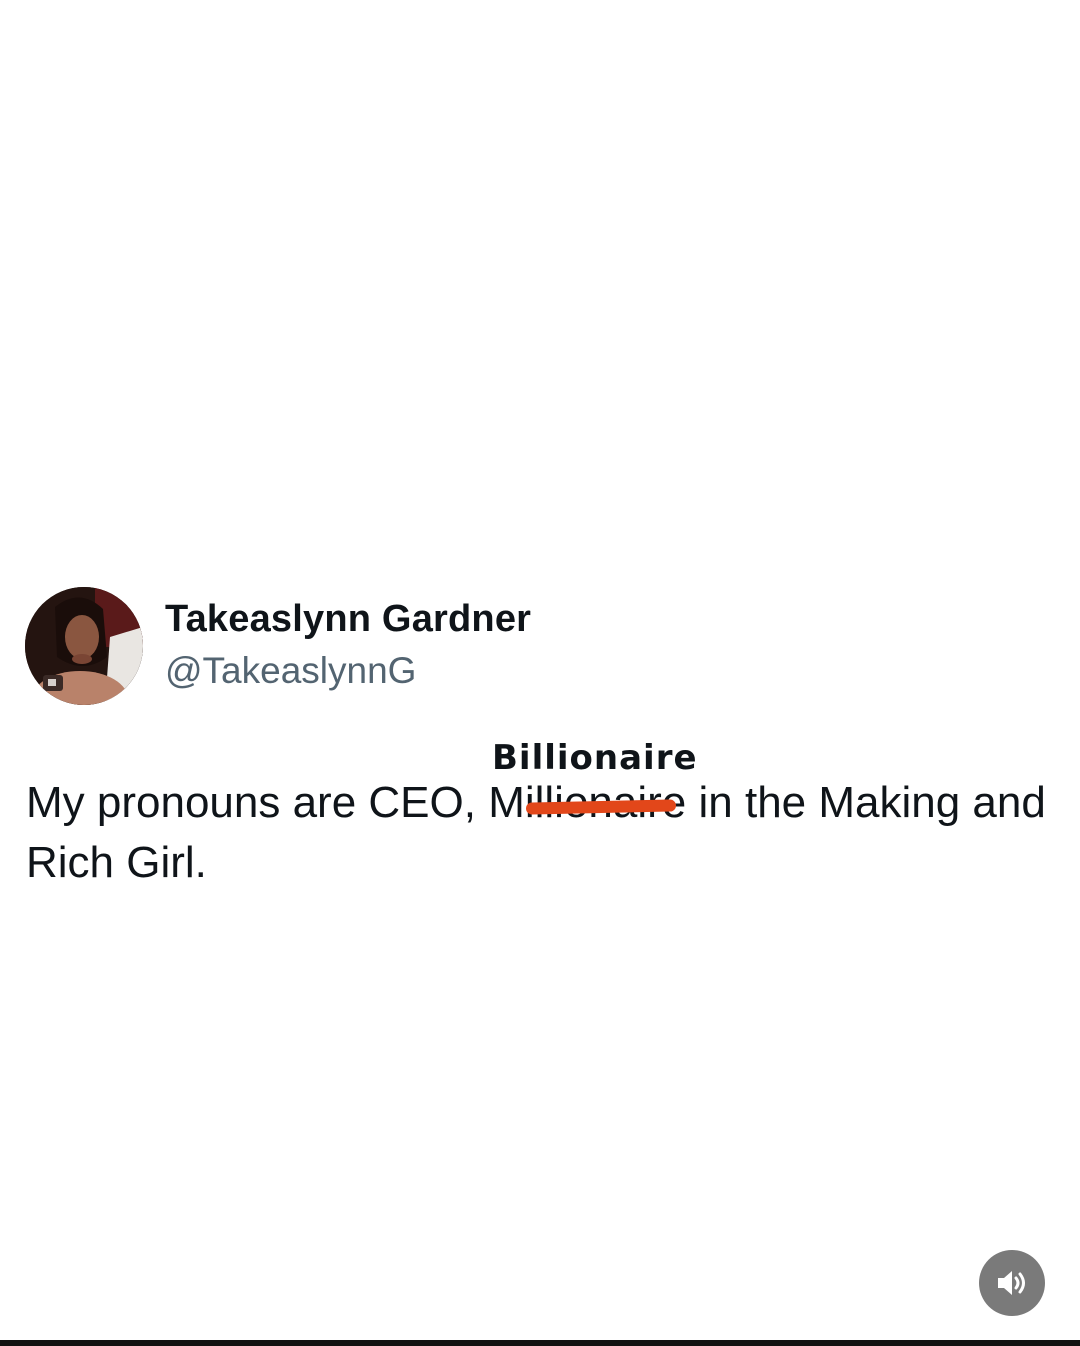 This screenshot has height=1346, width=1080. What do you see at coordinates (290, 671) in the screenshot?
I see `user-handle: @TakeaslynnG` at bounding box center [290, 671].